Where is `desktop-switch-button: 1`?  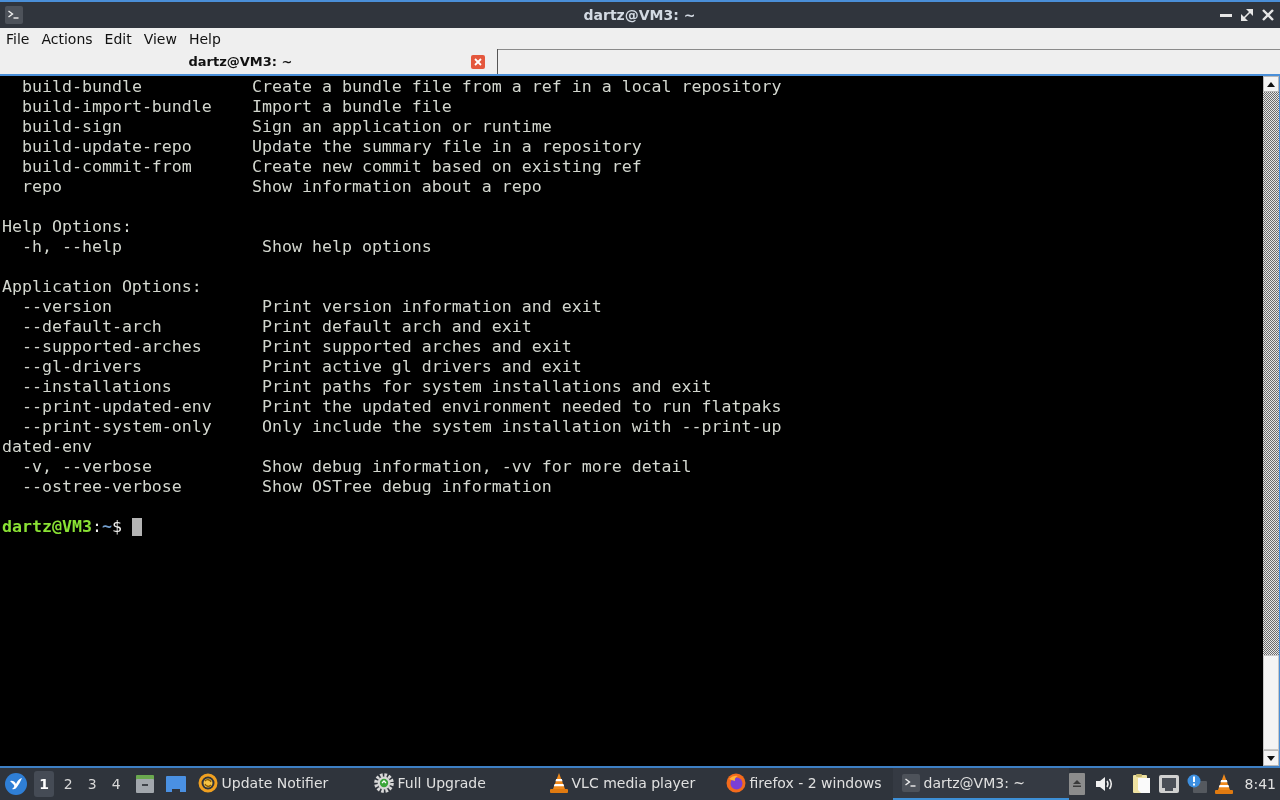 desktop-switch-button: 1 is located at coordinates (44, 784).